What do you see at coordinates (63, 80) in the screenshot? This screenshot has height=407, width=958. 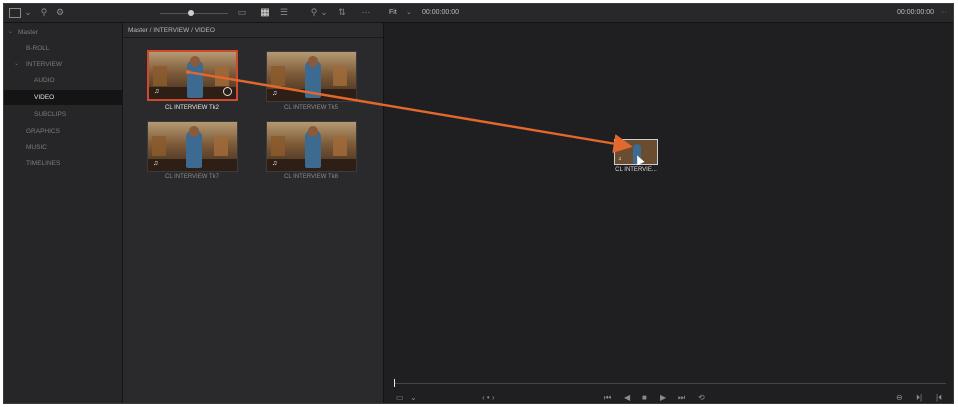 I see `sidebar-item-audio: AUDIO` at bounding box center [63, 80].